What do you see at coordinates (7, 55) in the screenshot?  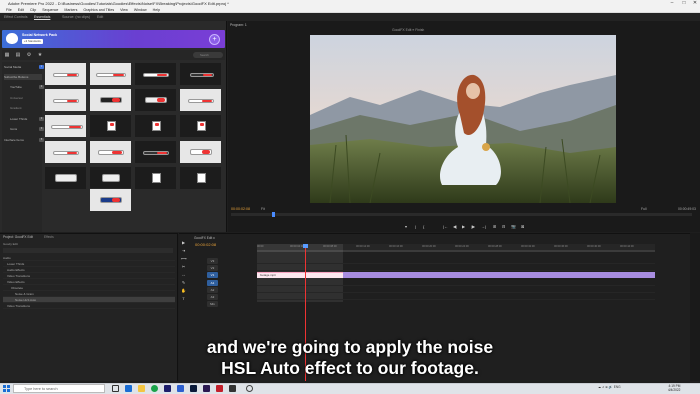 I see `grid-view-icon: ▦` at bounding box center [7, 55].